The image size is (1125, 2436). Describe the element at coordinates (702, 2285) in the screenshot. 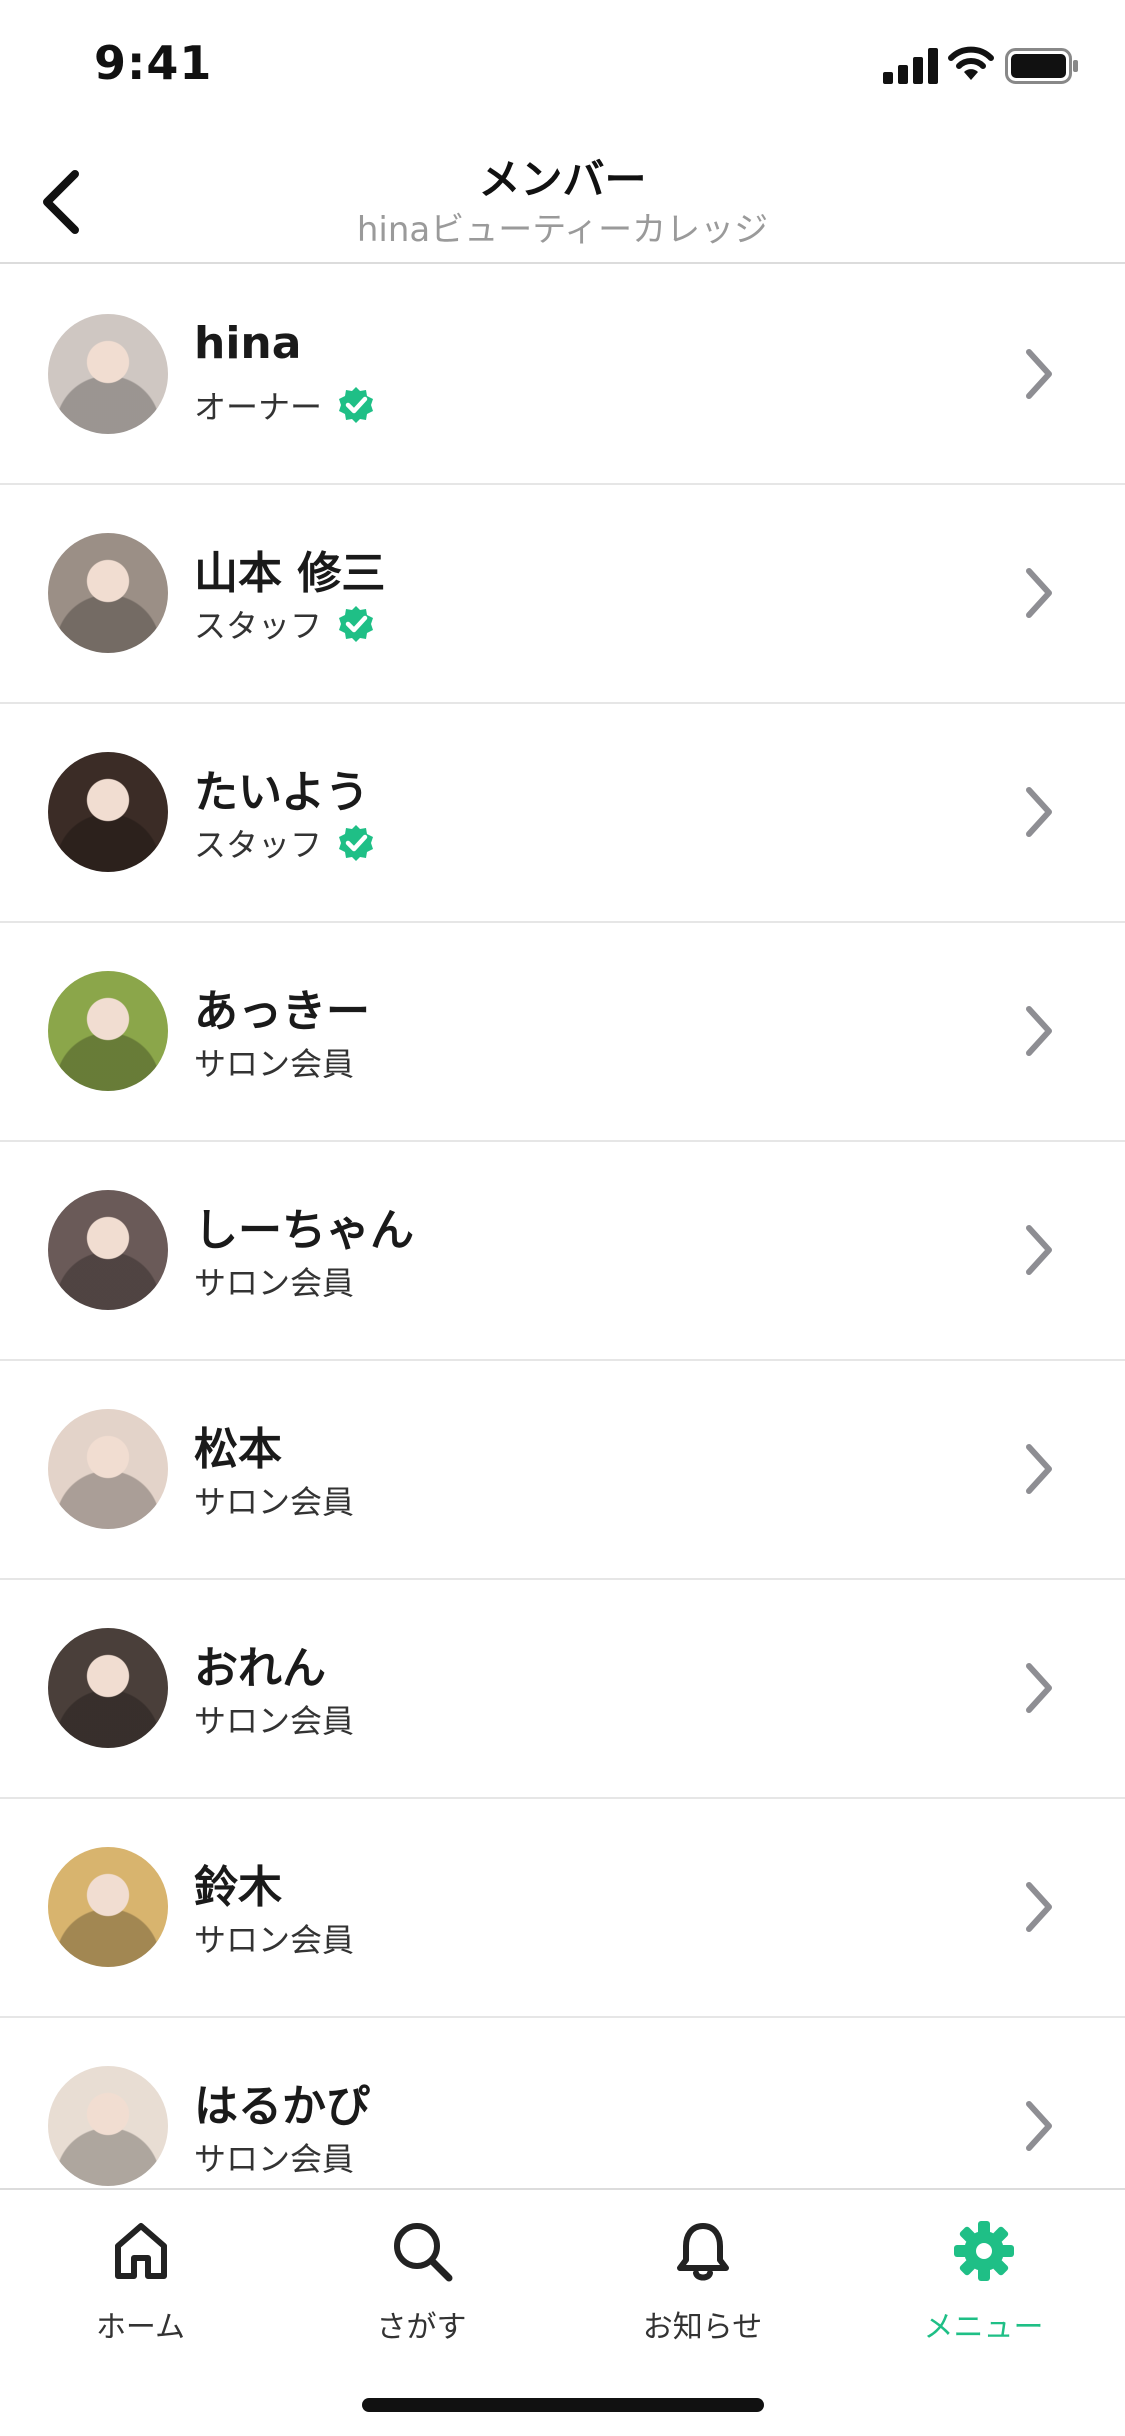

I see `tab-notifications: お知らせ` at that location.